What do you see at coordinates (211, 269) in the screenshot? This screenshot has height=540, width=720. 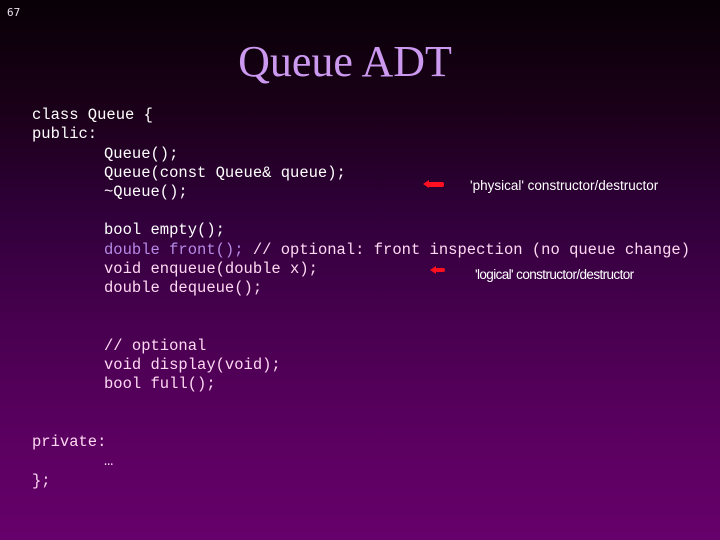 I see `code-enqueue: void enqueue(double x);` at bounding box center [211, 269].